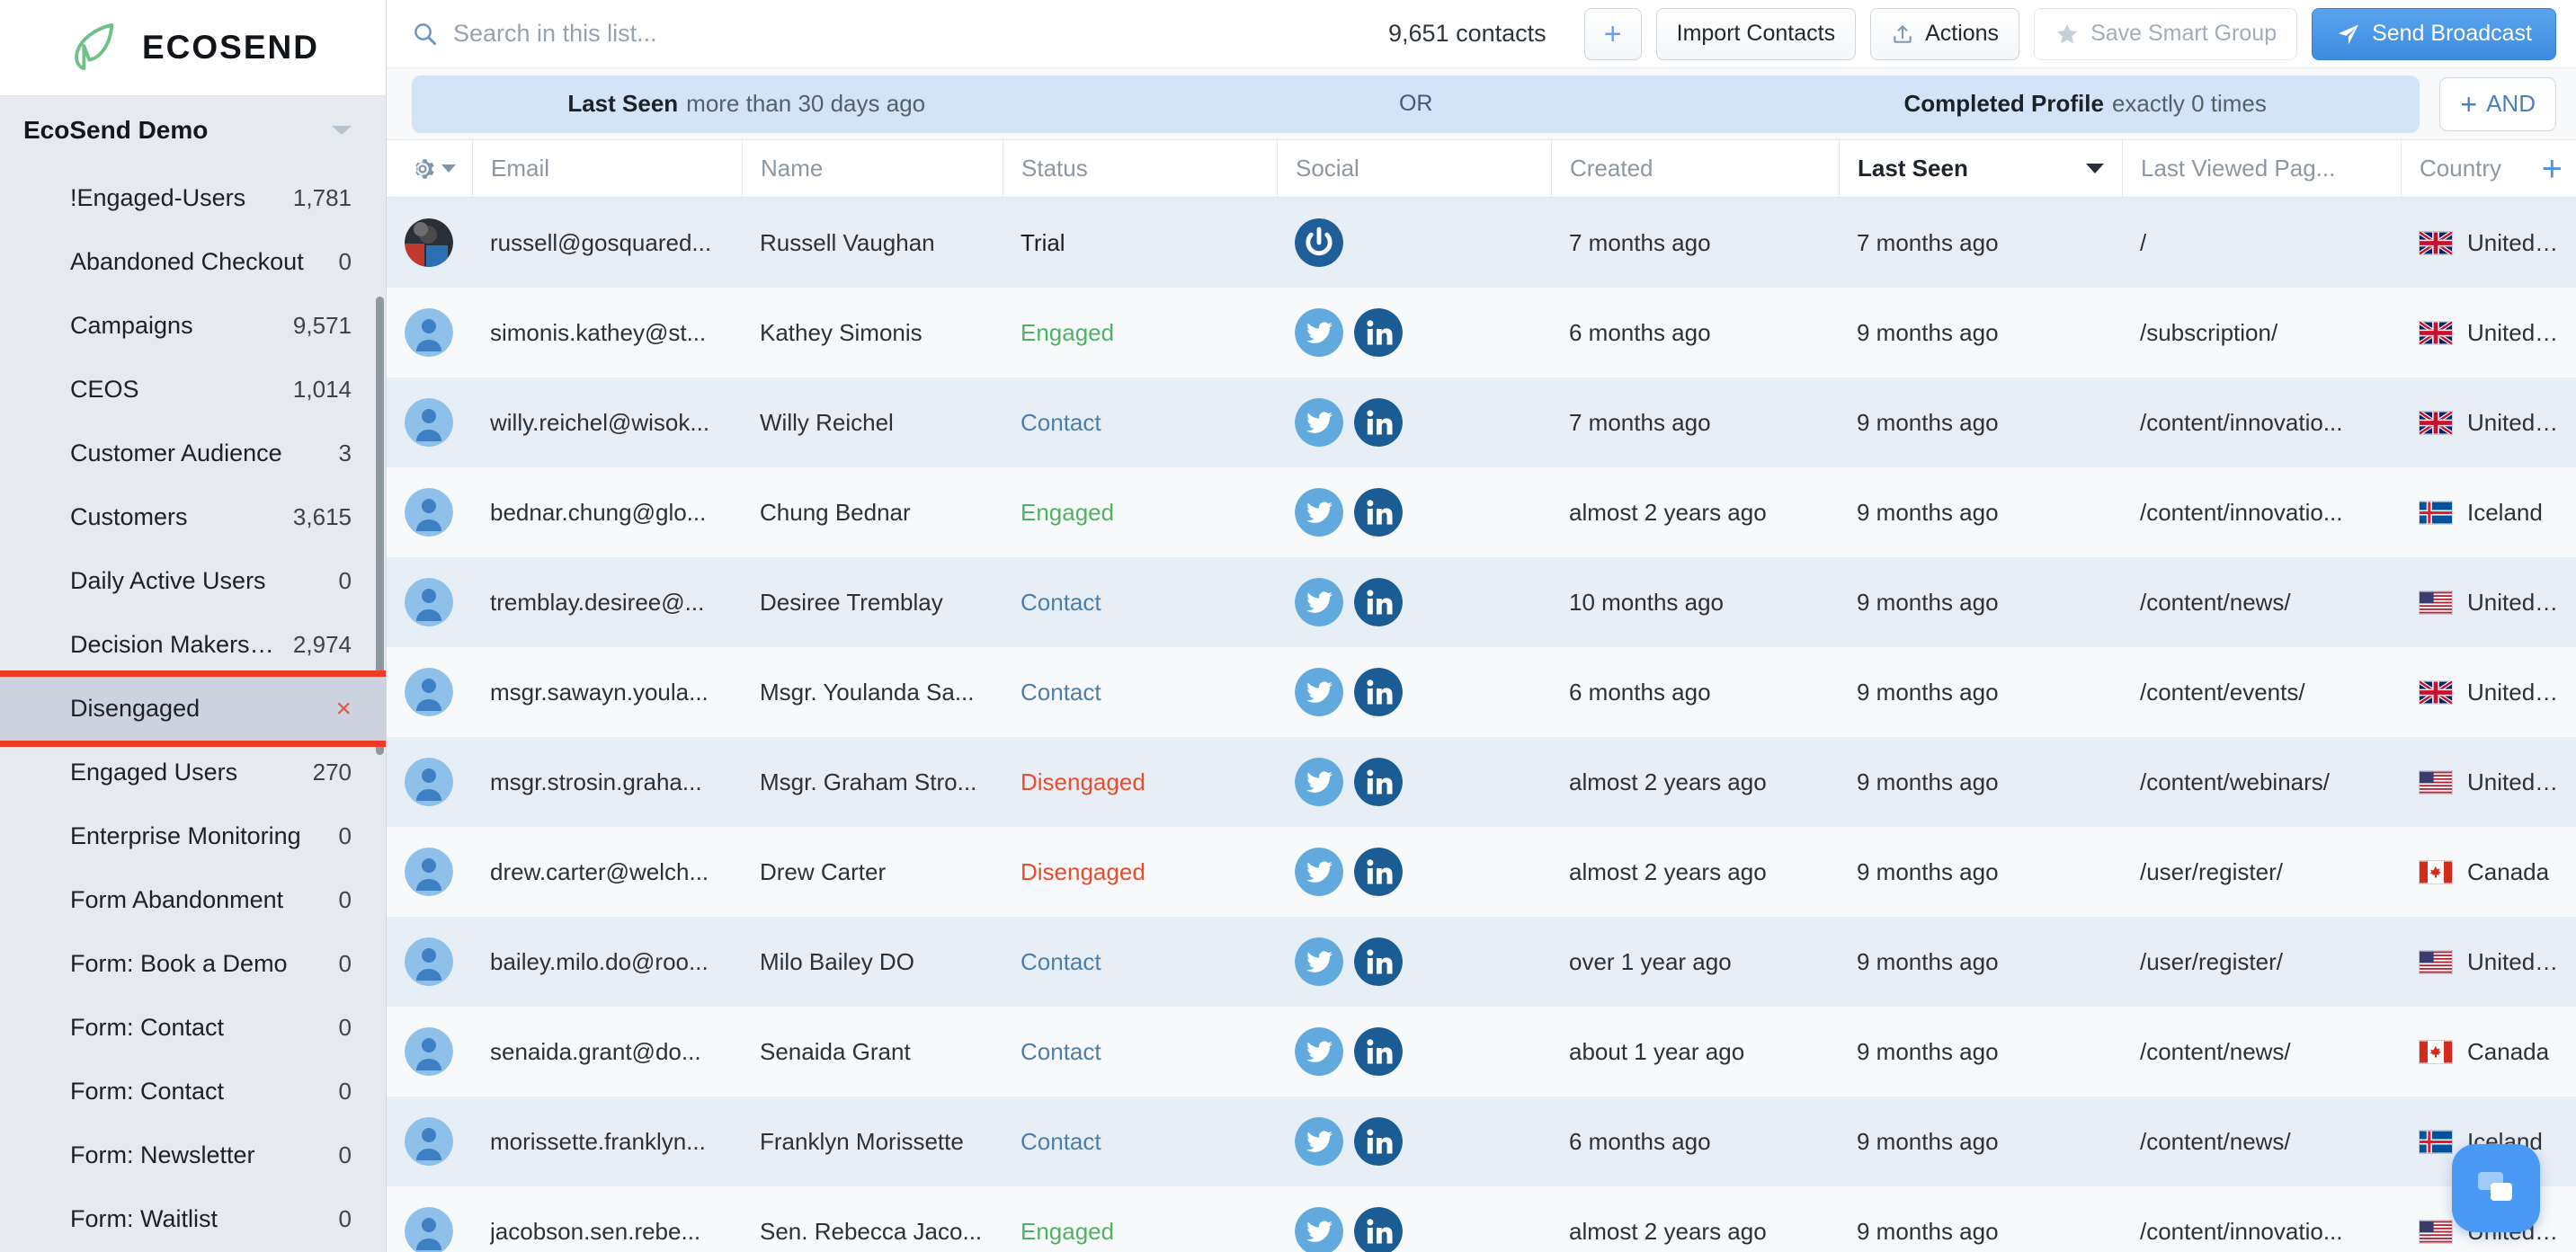 This screenshot has height=1252, width=2576. What do you see at coordinates (2496, 1188) in the screenshot?
I see `chat-widget-button` at bounding box center [2496, 1188].